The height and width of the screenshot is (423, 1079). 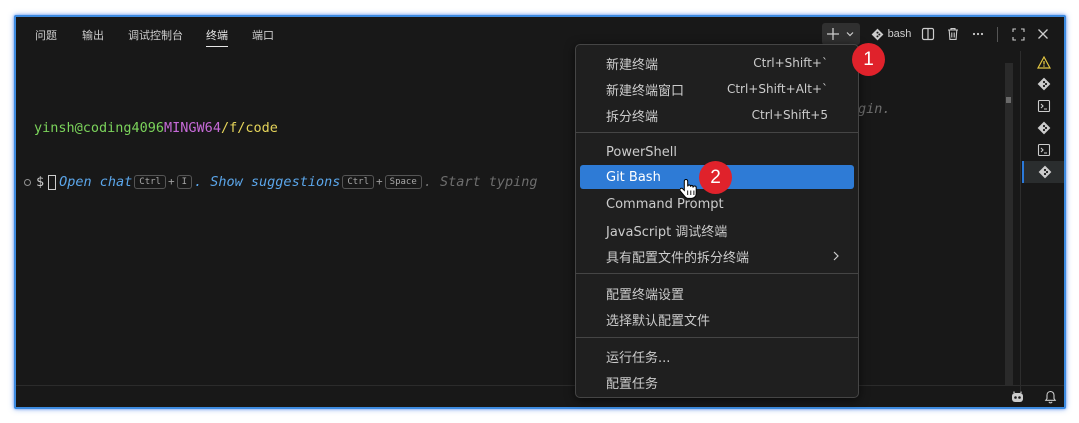 What do you see at coordinates (665, 204) in the screenshot?
I see `menu-item-label: Command Prompt` at bounding box center [665, 204].